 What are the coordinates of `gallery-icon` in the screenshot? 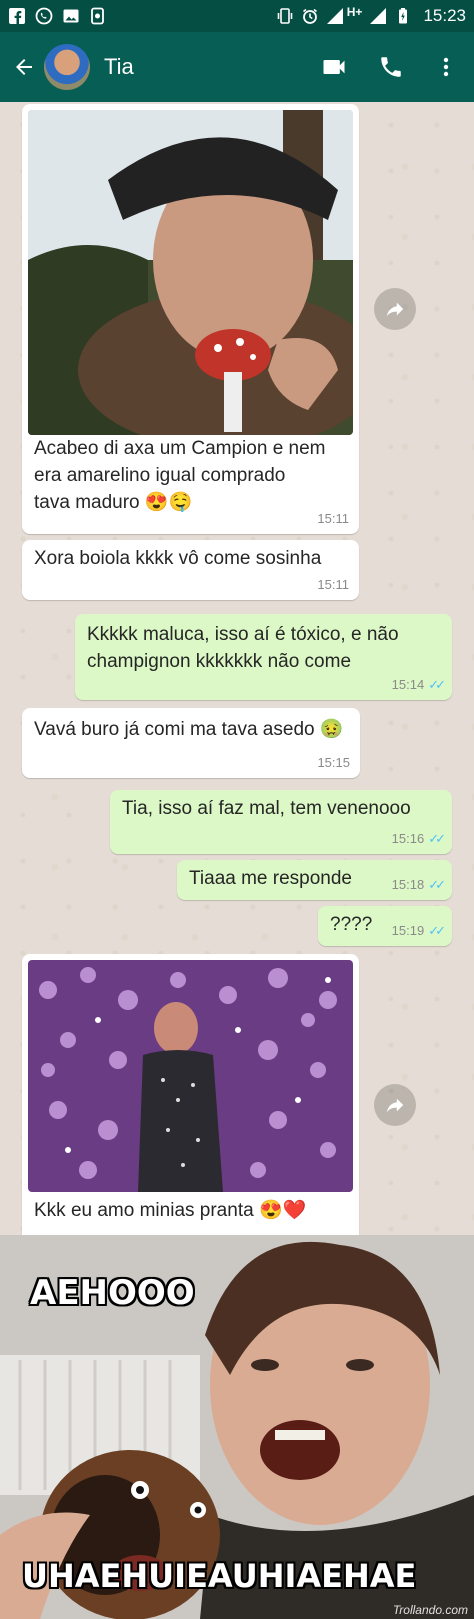 It's located at (71, 16).